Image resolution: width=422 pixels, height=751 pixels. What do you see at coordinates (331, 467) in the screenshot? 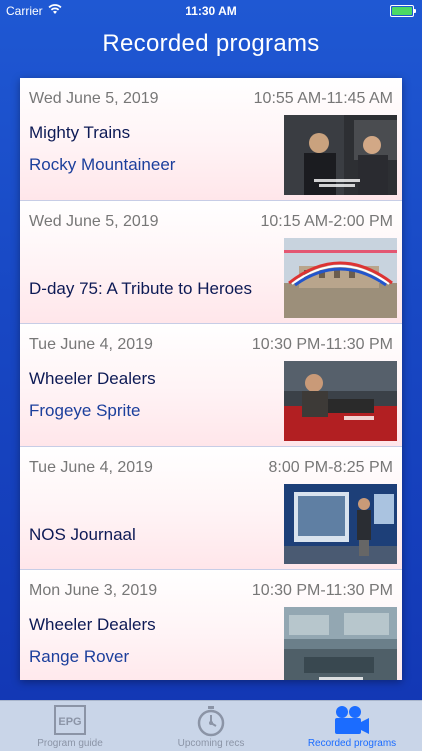
I see `recording-time: 8:00 PM-8:25 PM` at bounding box center [331, 467].